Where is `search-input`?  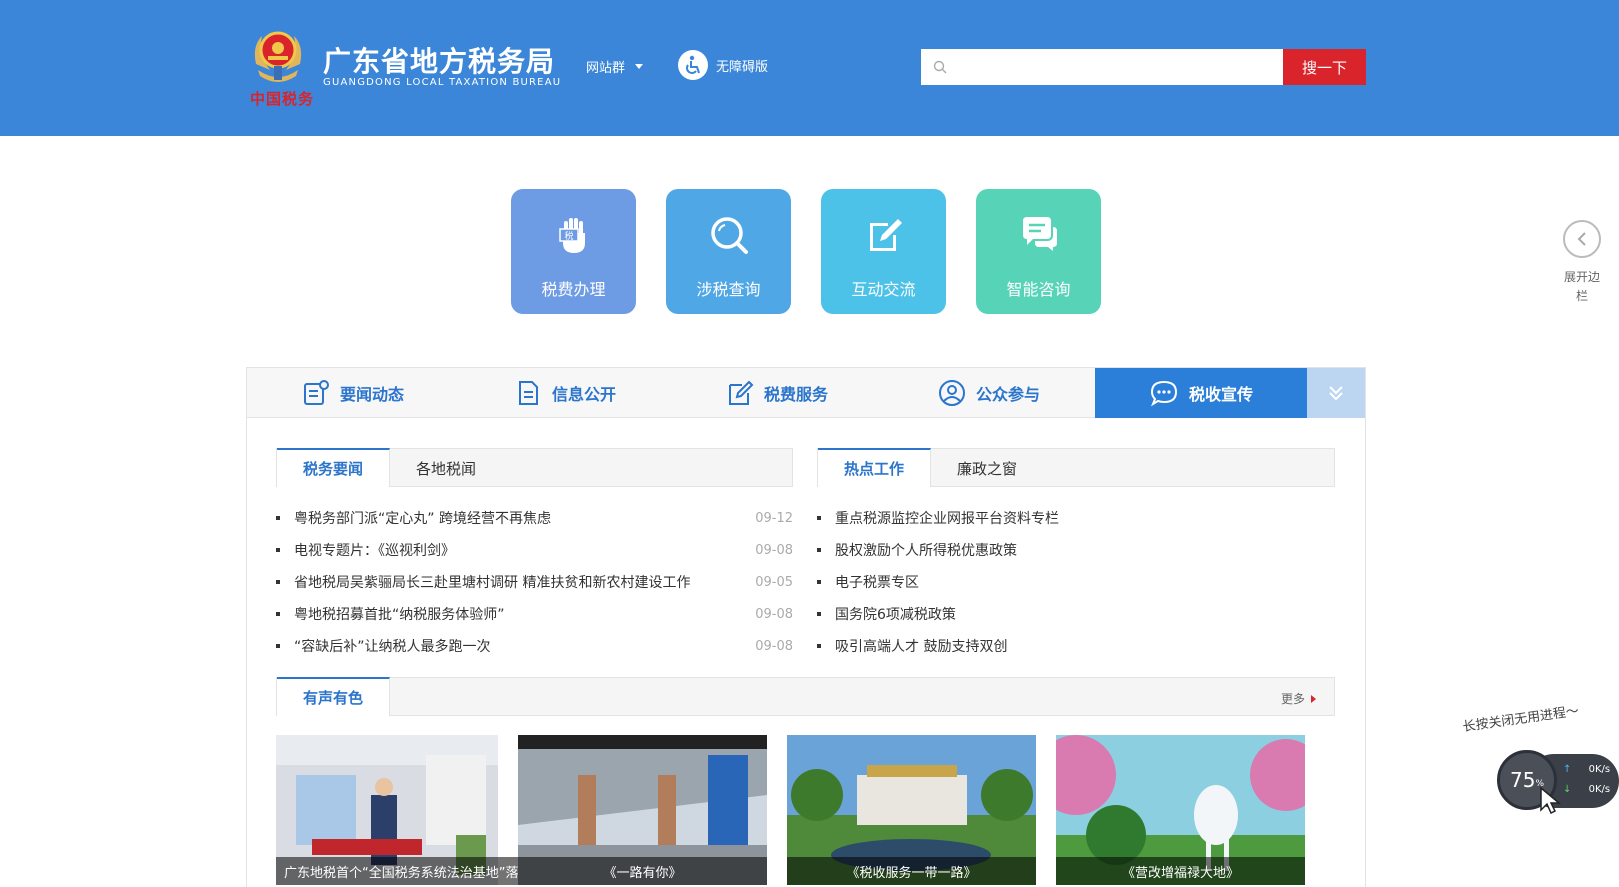
search-input is located at coordinates (1115, 67).